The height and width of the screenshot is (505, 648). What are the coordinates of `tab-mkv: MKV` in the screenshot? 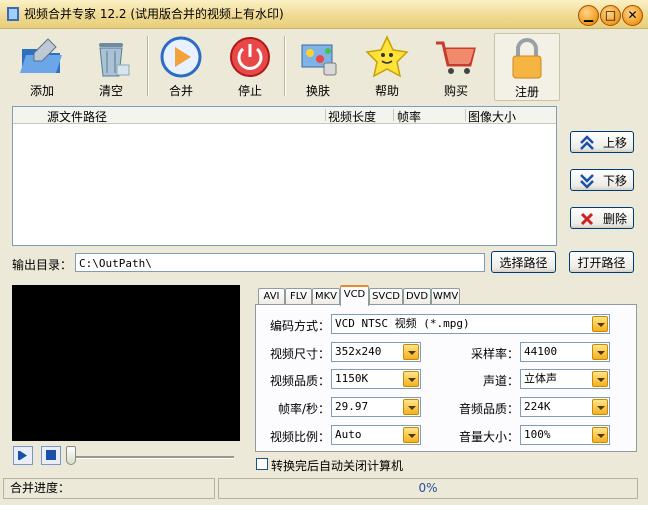 It's located at (326, 296).